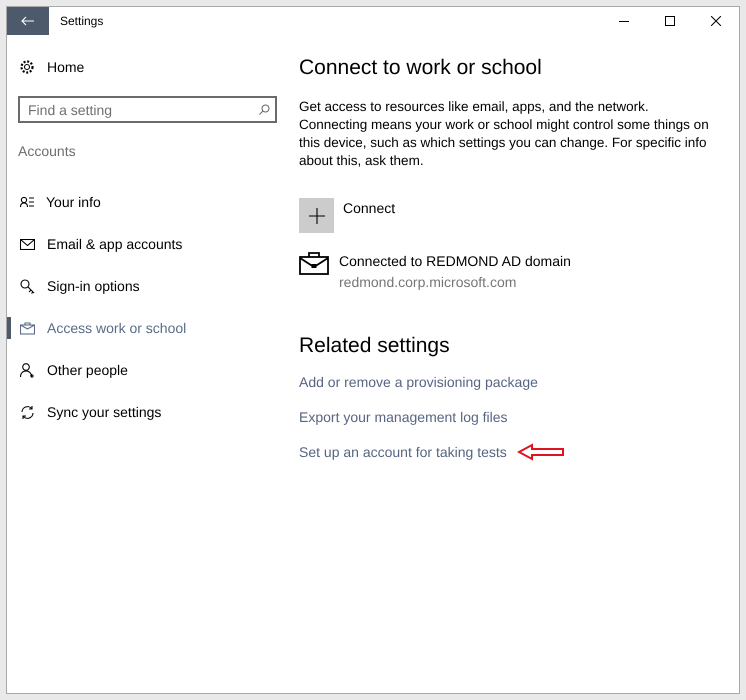  I want to click on nav-item: Sync your settings, so click(144, 412).